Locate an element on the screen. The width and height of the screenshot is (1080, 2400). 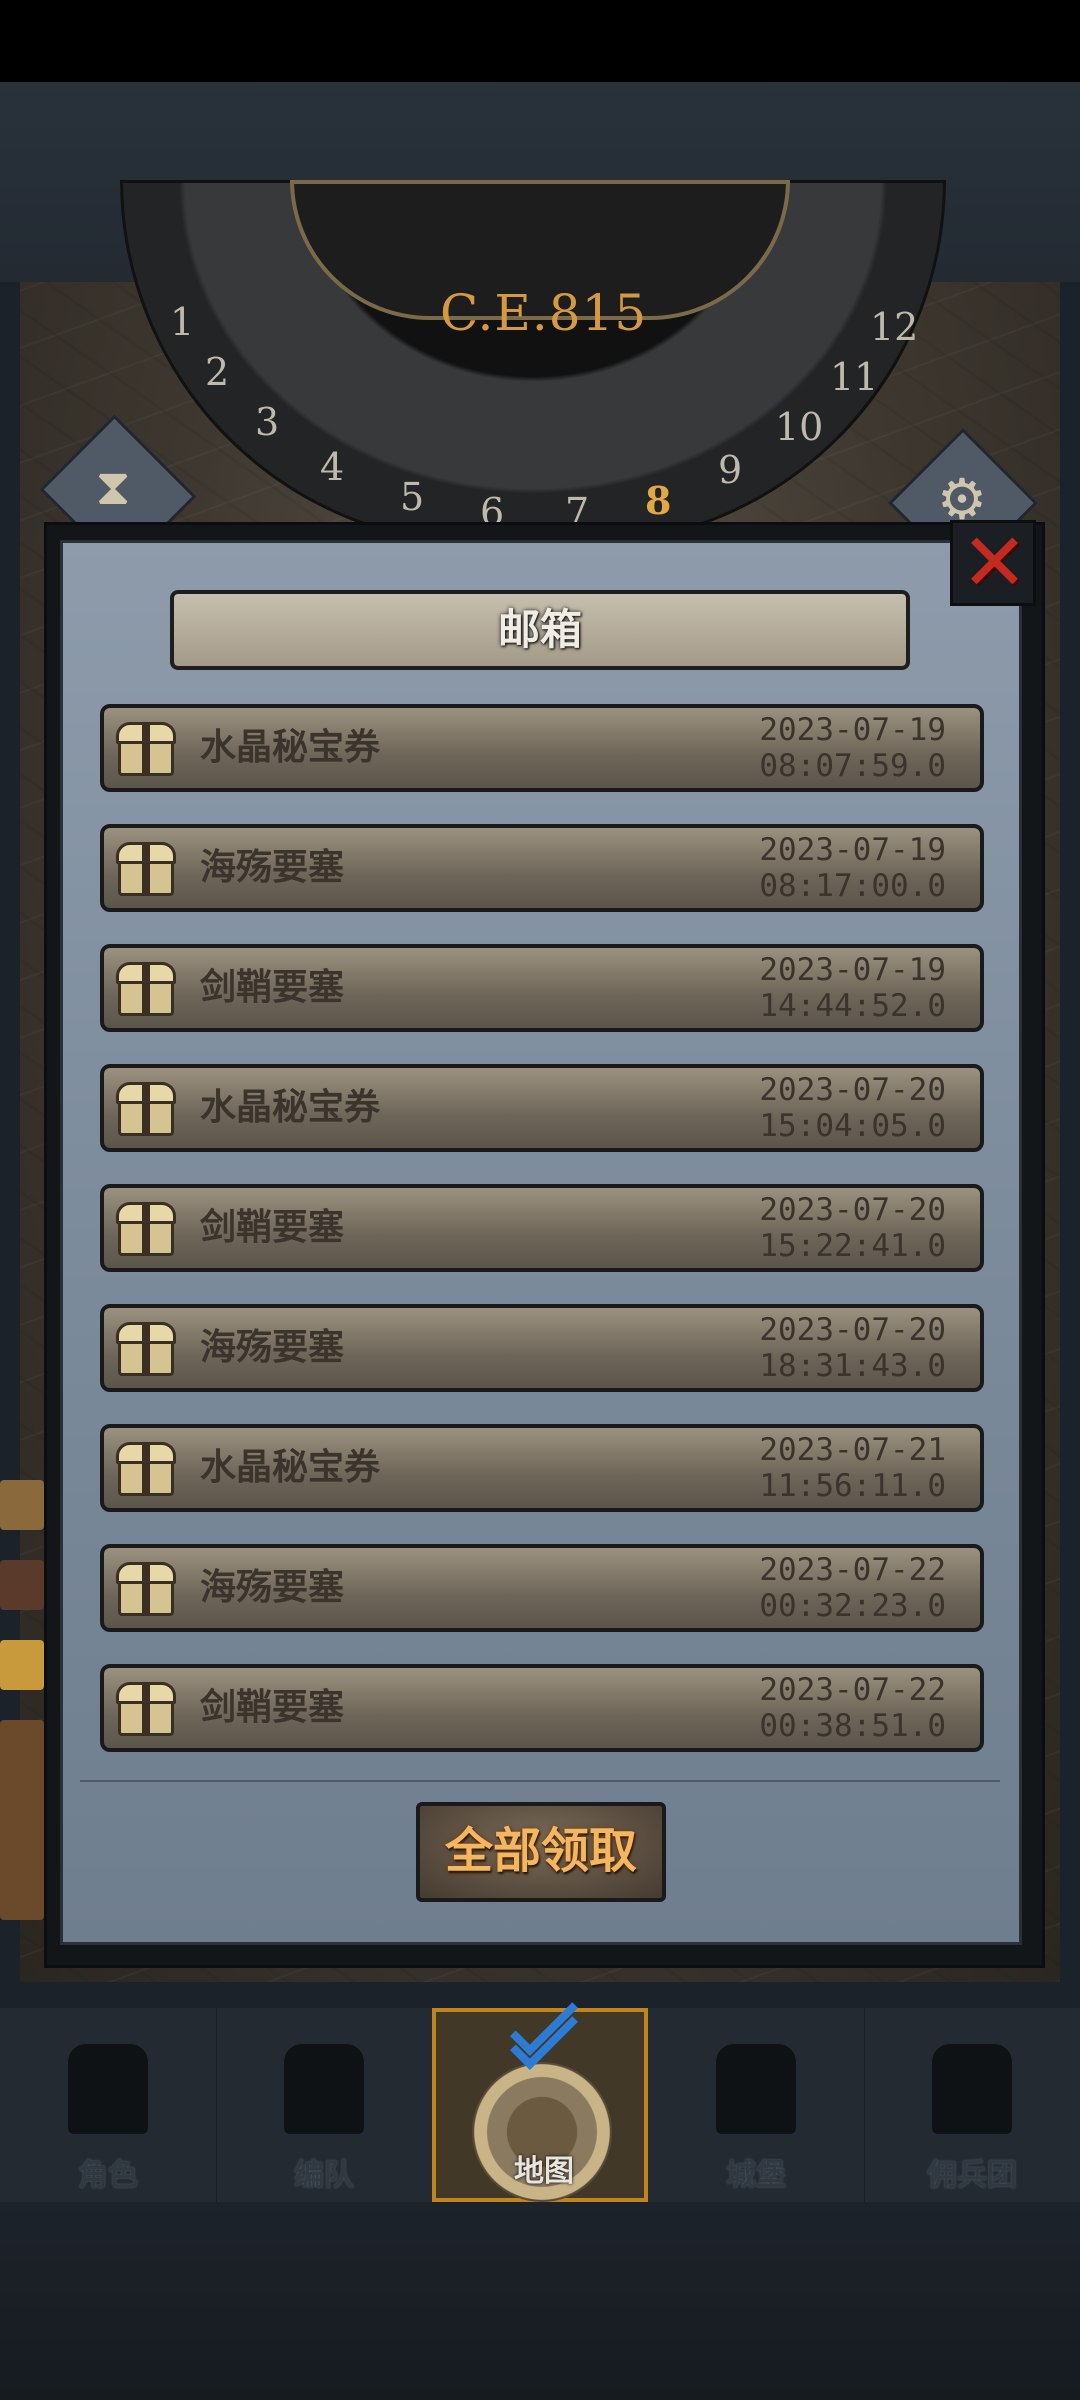
mail-item: 水晶秘宝券 2023-07-20 15:04:05.0 is located at coordinates (542, 1108).